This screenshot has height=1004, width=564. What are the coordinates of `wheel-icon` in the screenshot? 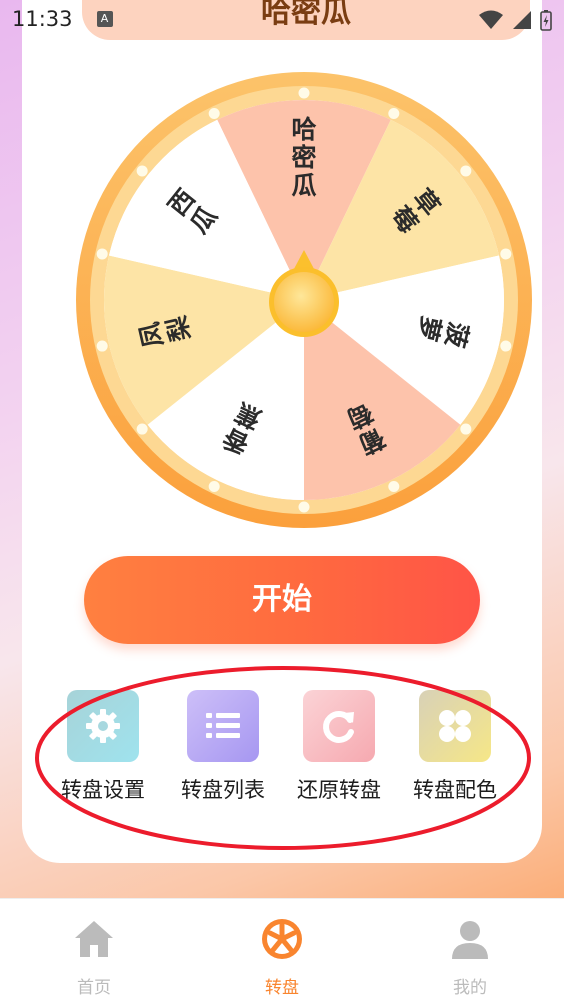 It's located at (282, 939).